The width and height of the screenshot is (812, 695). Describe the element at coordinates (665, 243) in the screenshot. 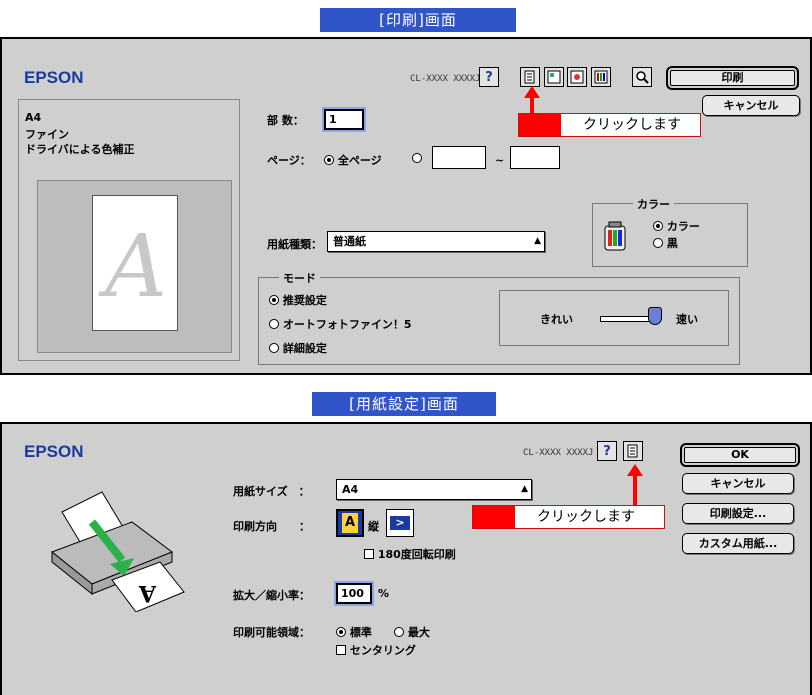

I see `color-option-black: 黒` at that location.